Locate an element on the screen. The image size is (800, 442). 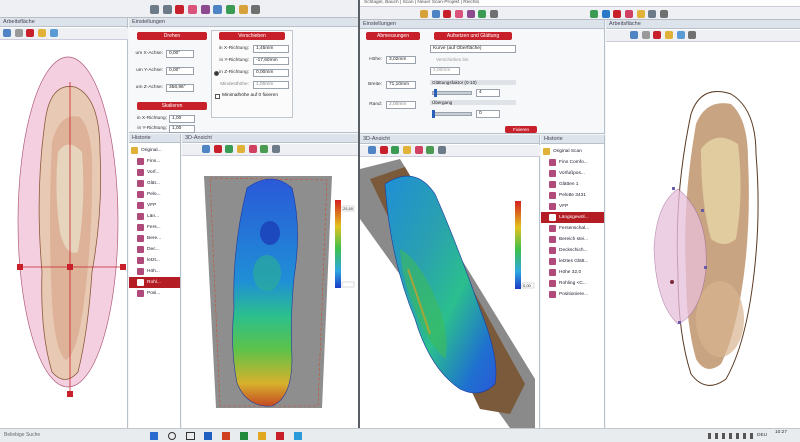
history-item: Original Scan is located at coordinates (572, 151).